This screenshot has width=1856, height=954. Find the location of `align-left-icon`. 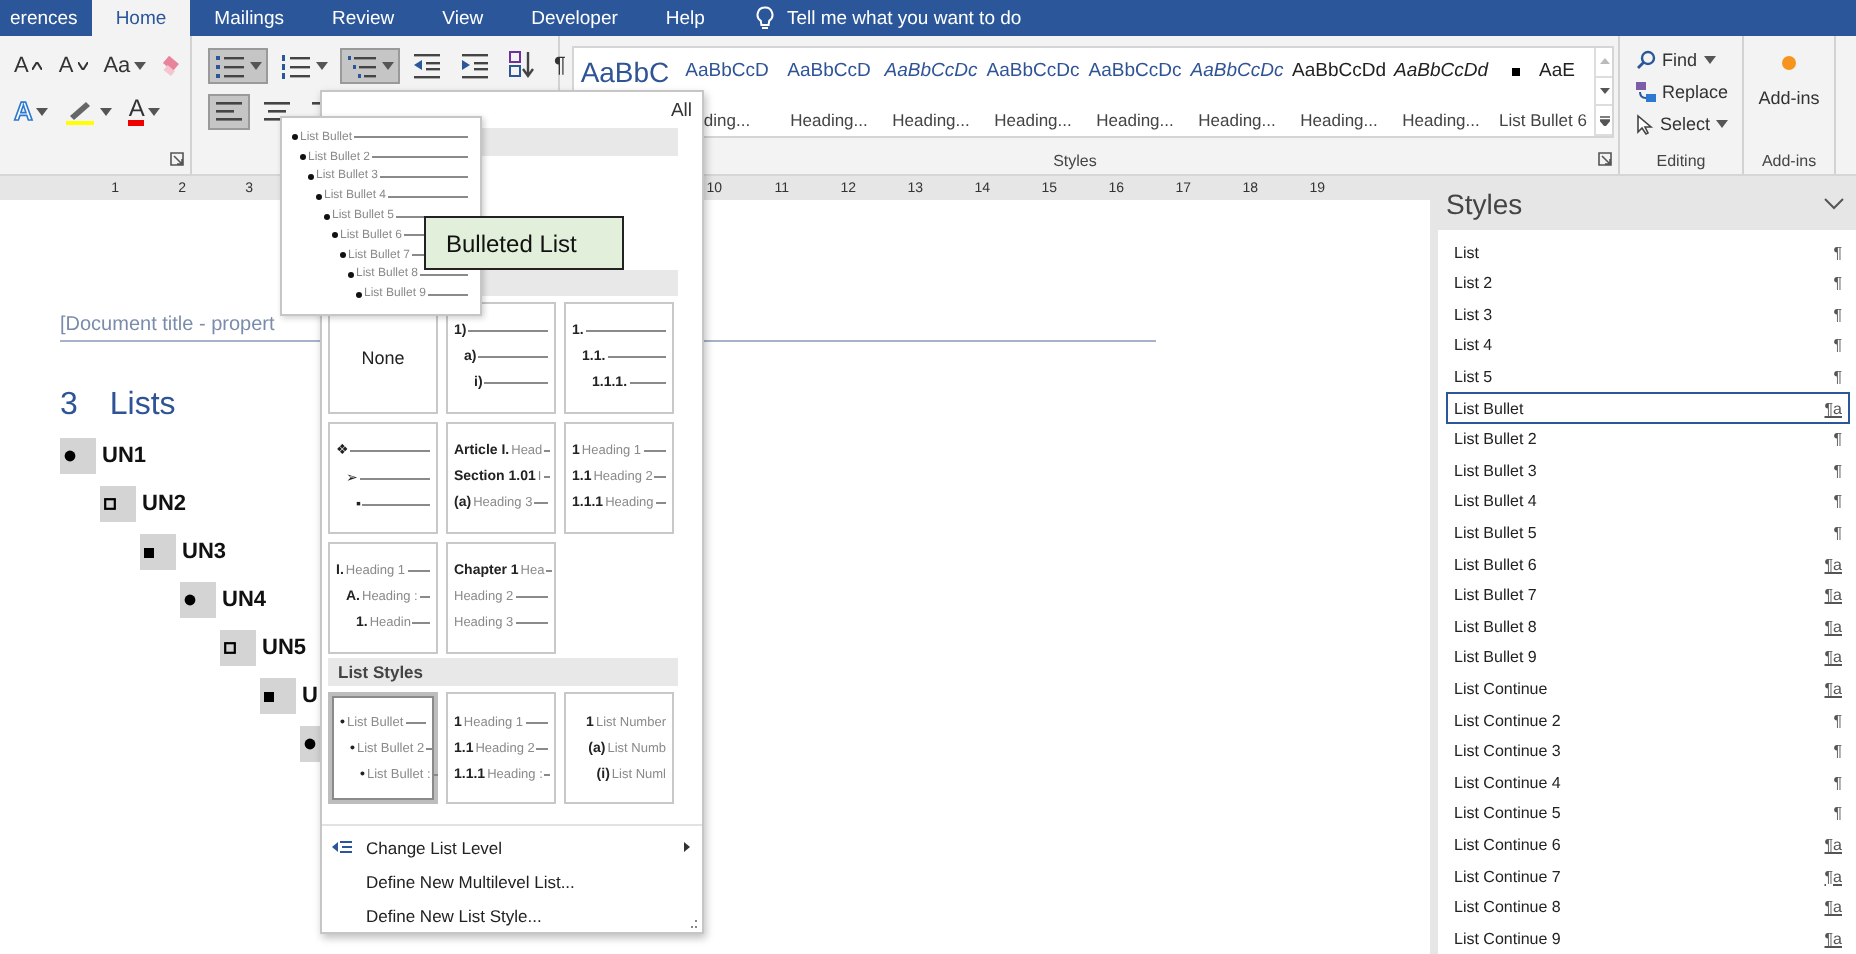

align-left-icon is located at coordinates (229, 111).